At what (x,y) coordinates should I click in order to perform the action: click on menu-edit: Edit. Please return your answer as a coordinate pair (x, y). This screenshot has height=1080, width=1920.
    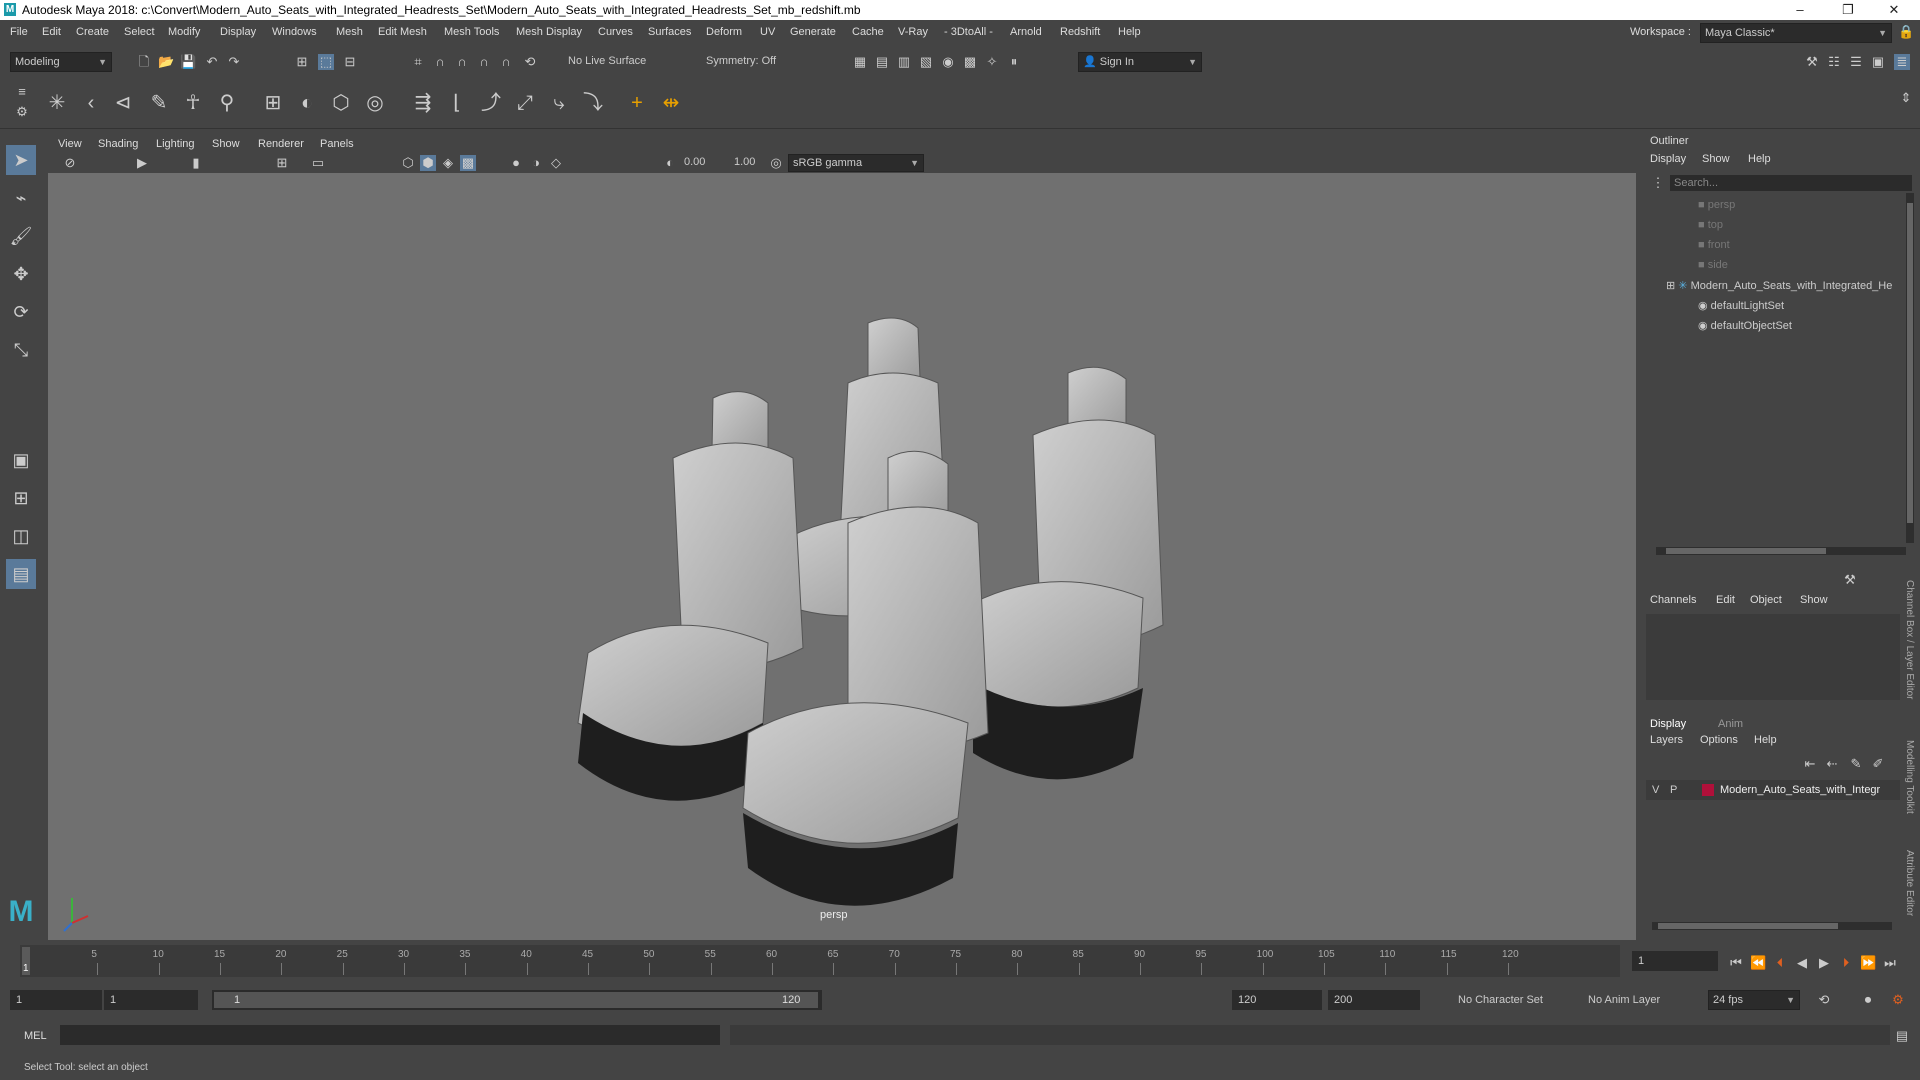
    Looking at the image, I should click on (51, 32).